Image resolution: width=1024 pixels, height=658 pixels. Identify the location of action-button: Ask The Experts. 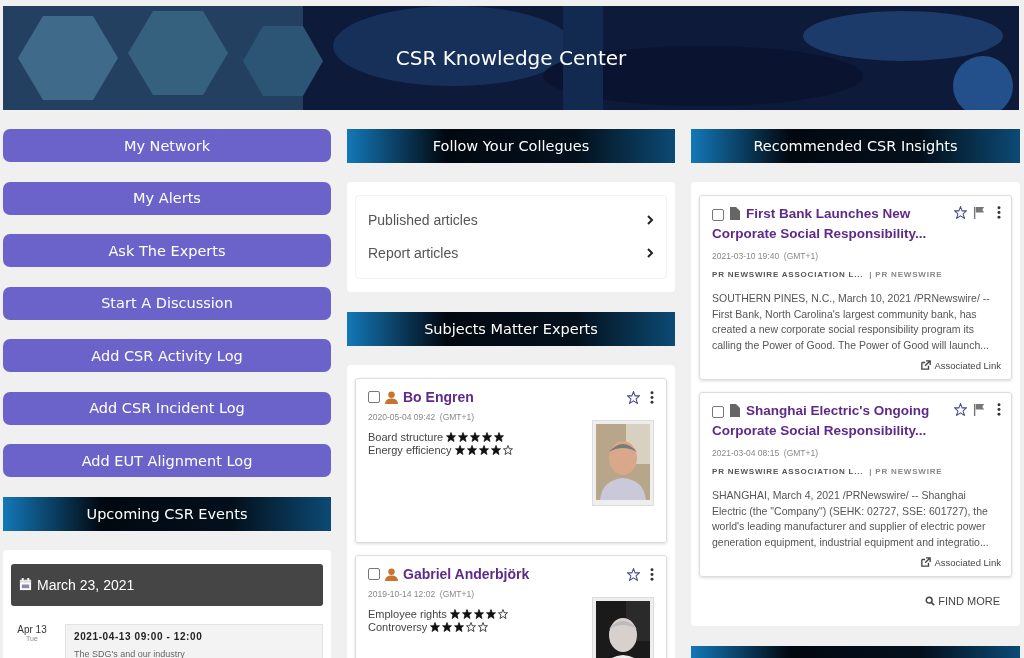
(167, 250).